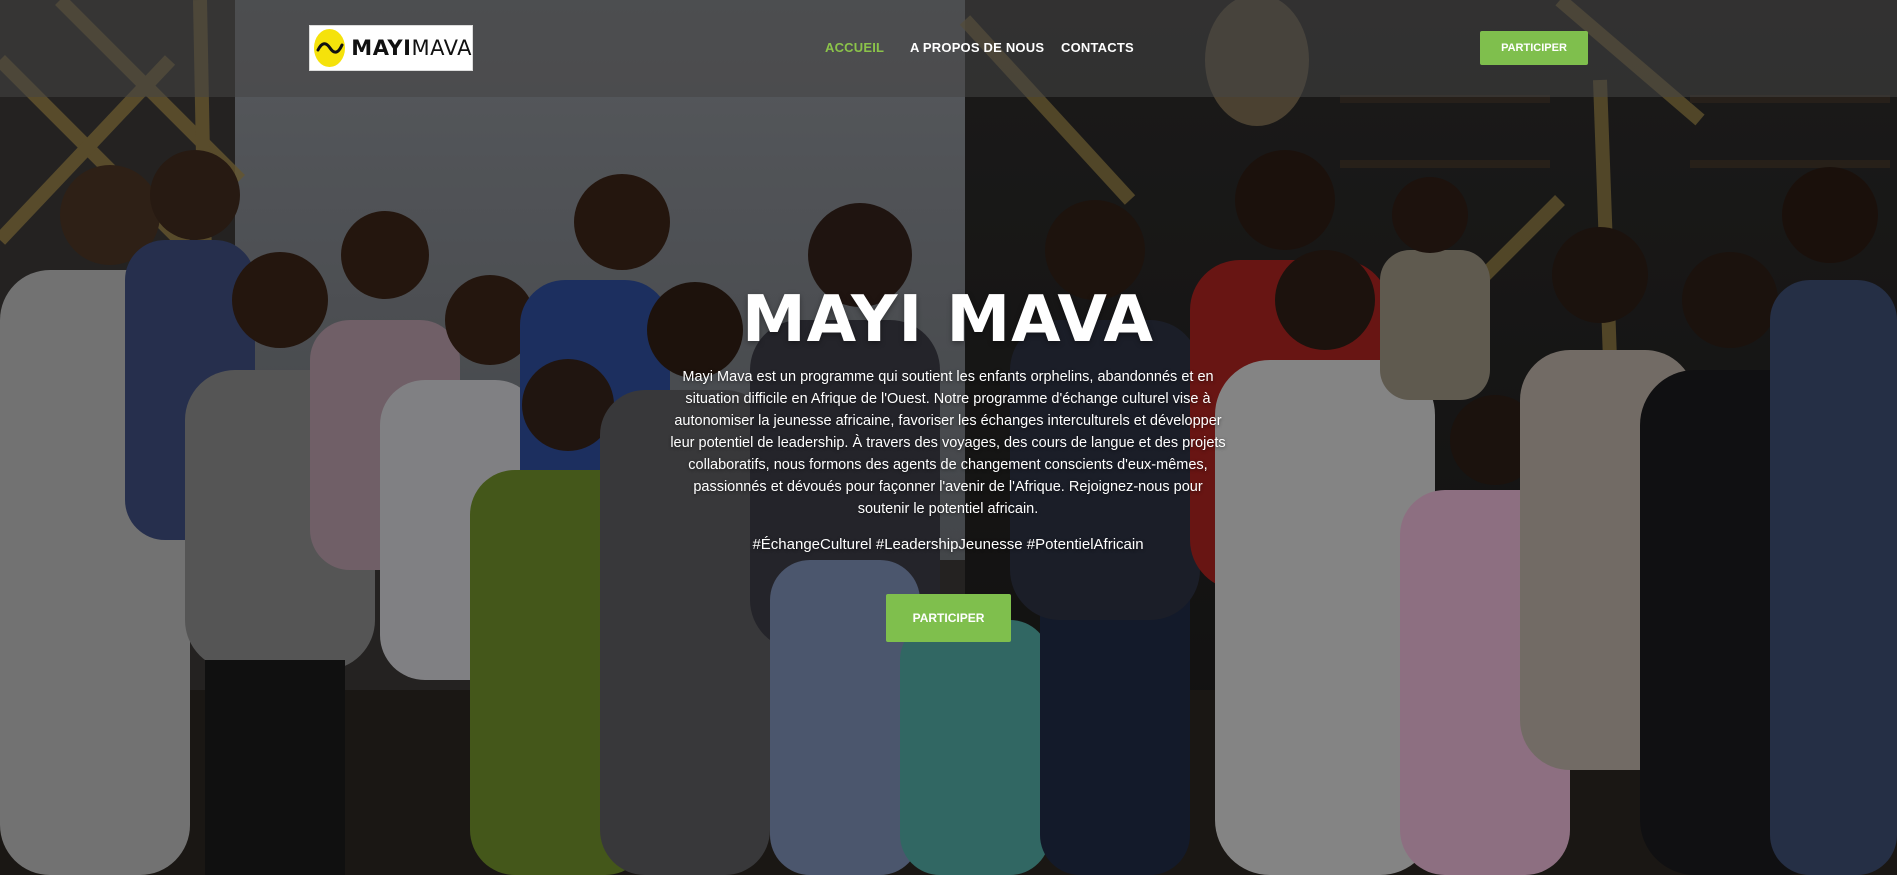 This screenshot has width=1897, height=875. Describe the element at coordinates (948, 618) in the screenshot. I see `hero-participer-button: PARTICIPER` at that location.